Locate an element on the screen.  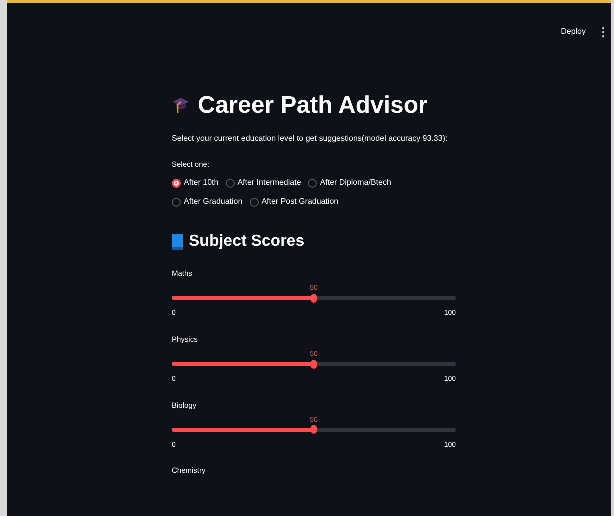
radio-option: After Diploma/Btech is located at coordinates (350, 183).